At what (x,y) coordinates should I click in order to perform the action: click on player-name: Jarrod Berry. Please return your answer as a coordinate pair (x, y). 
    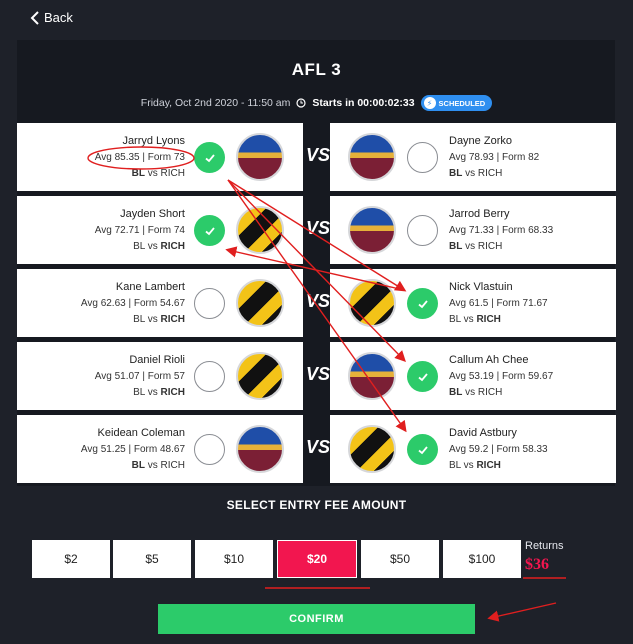
    Looking at the image, I should click on (479, 214).